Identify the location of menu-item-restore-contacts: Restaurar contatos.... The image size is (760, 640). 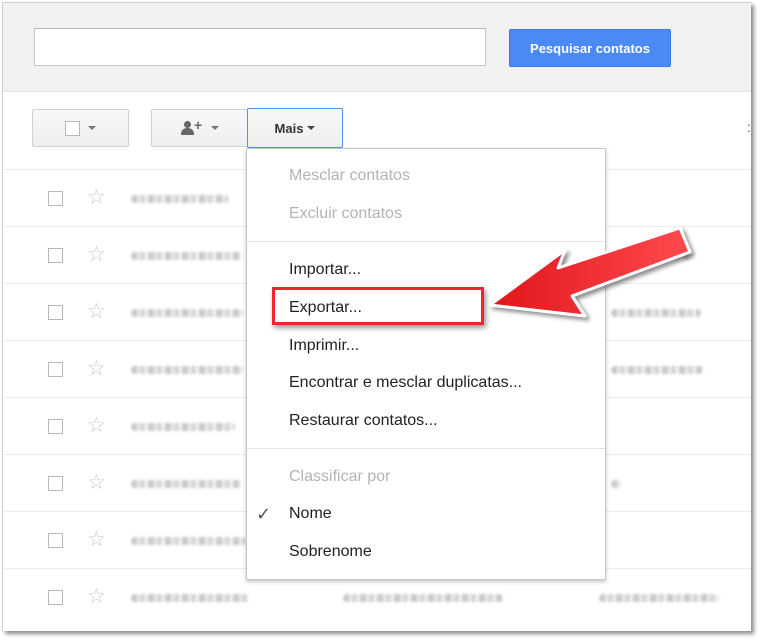
(363, 421).